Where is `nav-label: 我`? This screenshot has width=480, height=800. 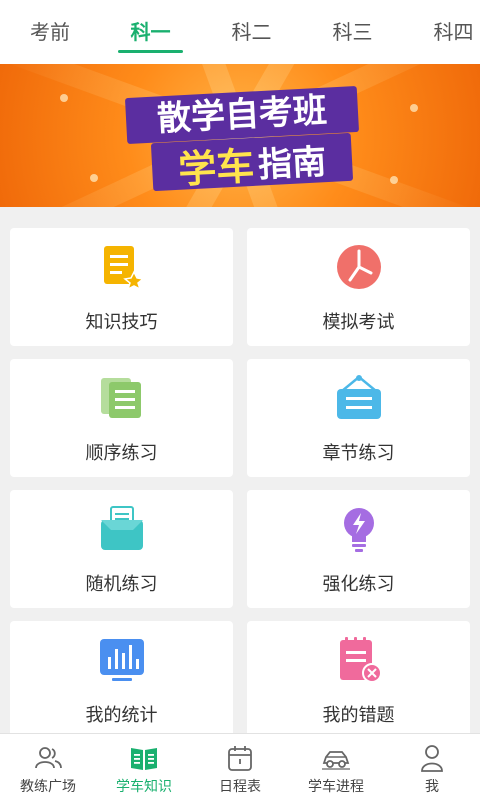
nav-label: 我 is located at coordinates (432, 787).